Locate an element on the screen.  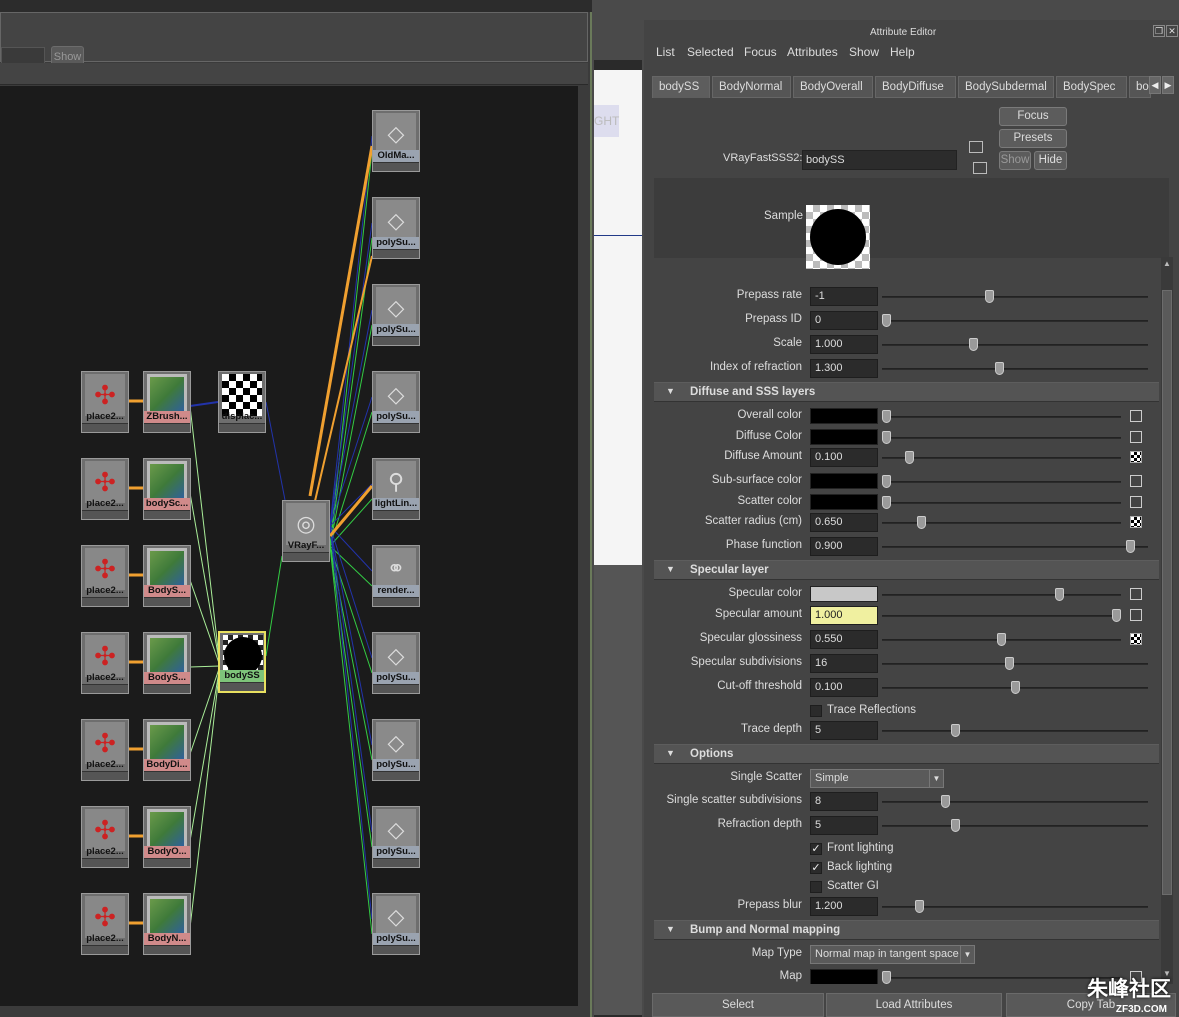
tab-scroll-left-icon: ◀ is located at coordinates (1155, 85).